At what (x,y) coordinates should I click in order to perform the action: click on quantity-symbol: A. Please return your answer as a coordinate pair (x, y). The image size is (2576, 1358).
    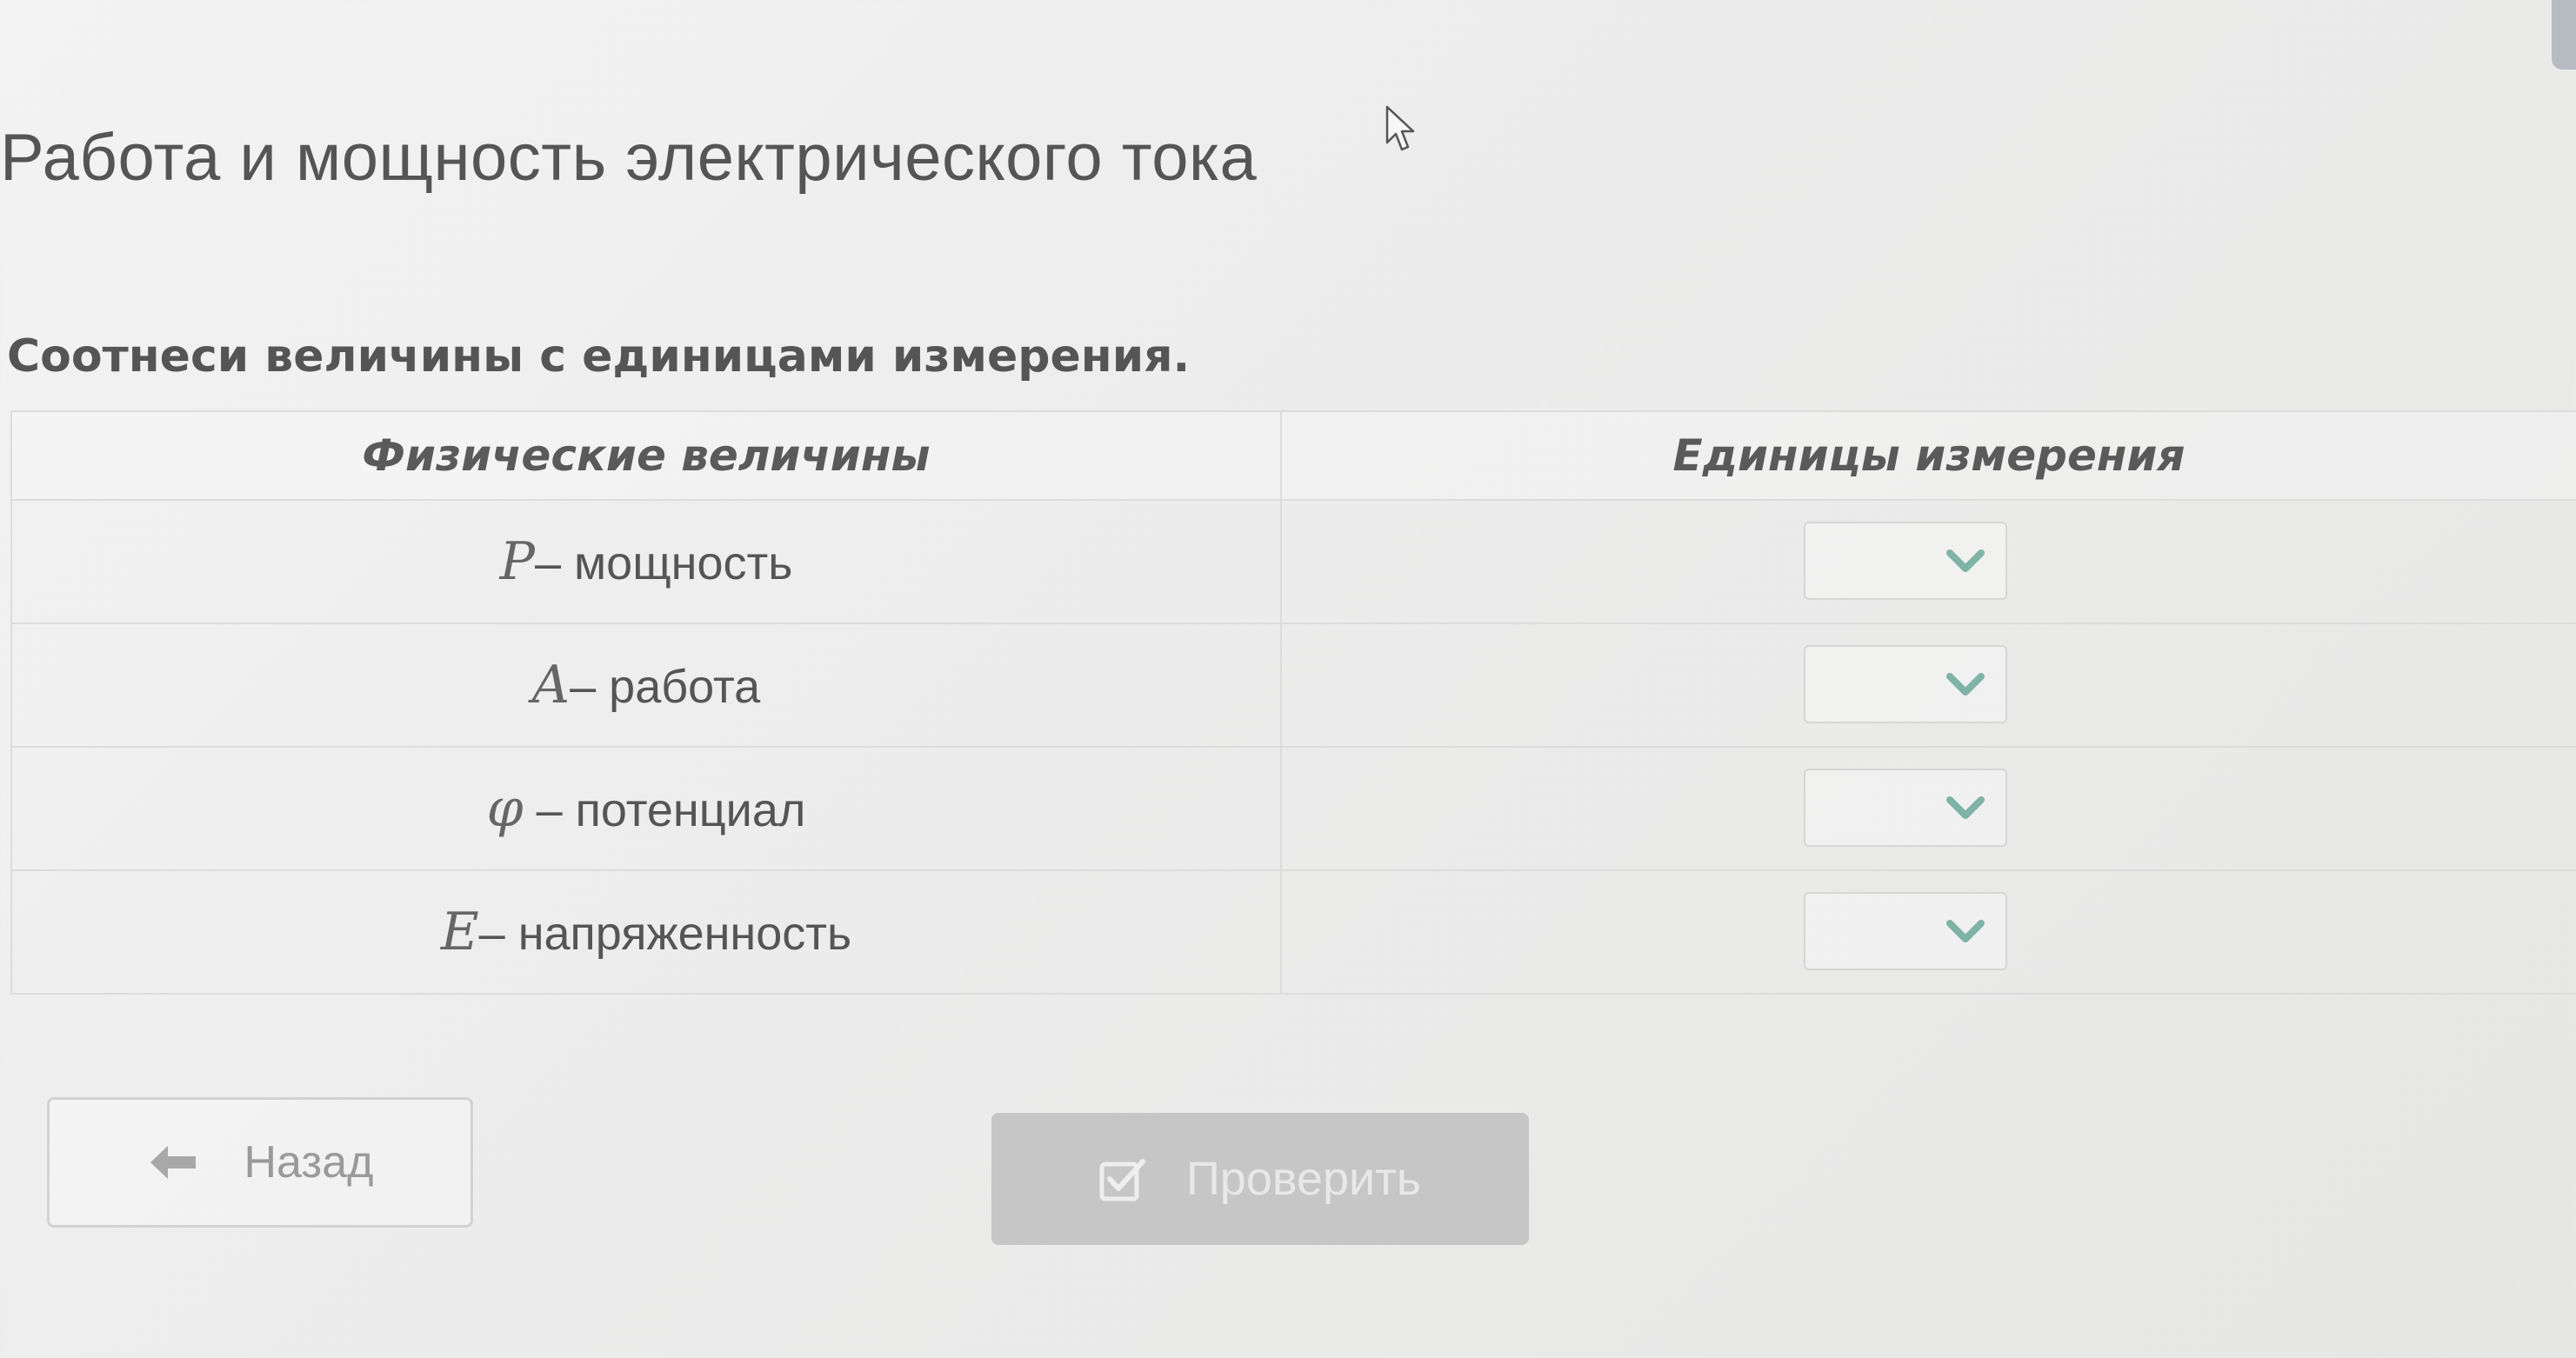
    Looking at the image, I should click on (551, 685).